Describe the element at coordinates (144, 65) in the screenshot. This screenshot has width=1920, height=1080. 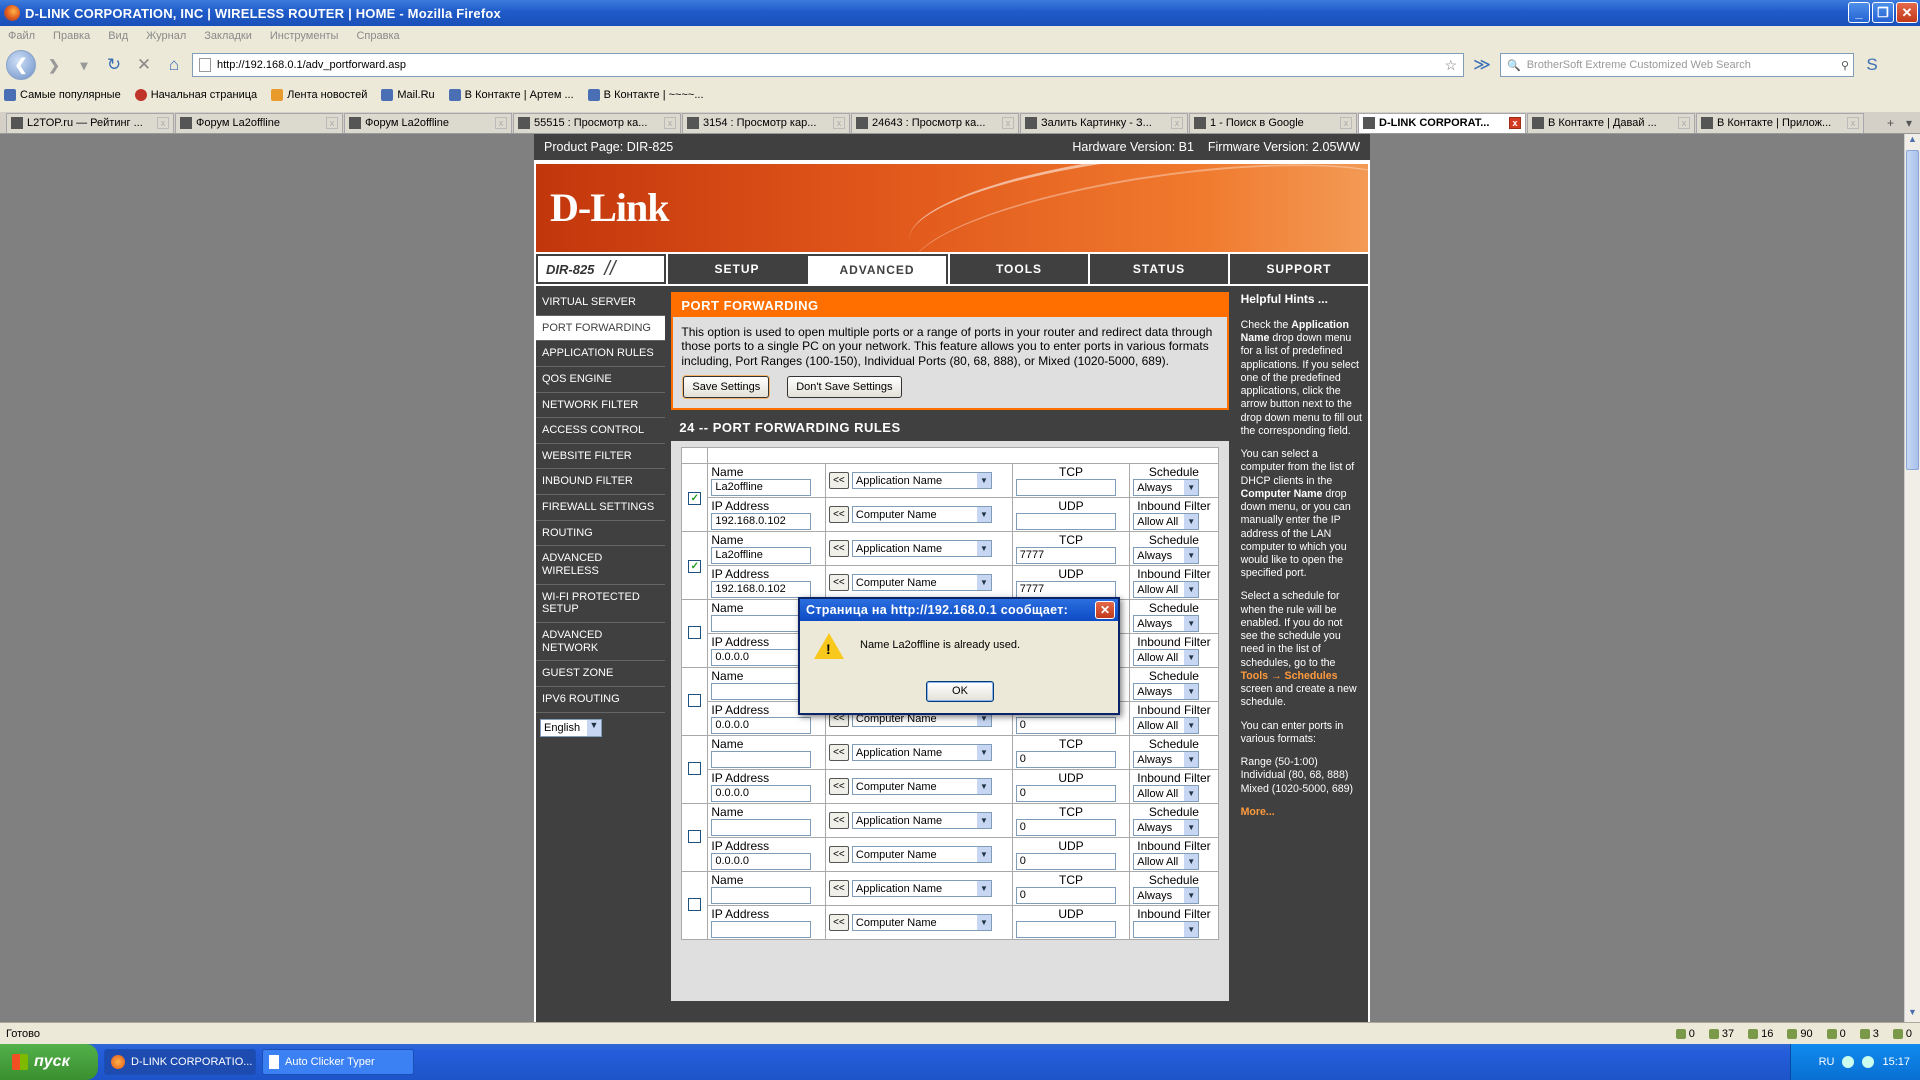
I see `stop-icon: ✕` at that location.